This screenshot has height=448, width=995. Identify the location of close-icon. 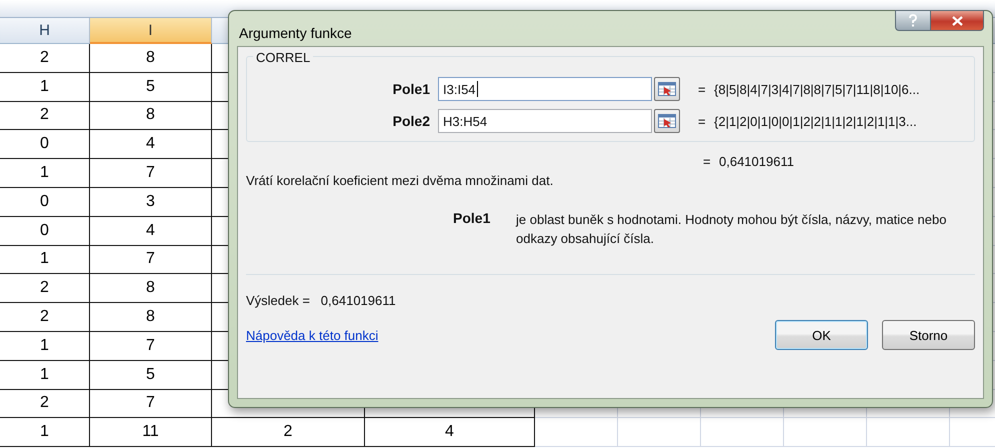
(957, 21).